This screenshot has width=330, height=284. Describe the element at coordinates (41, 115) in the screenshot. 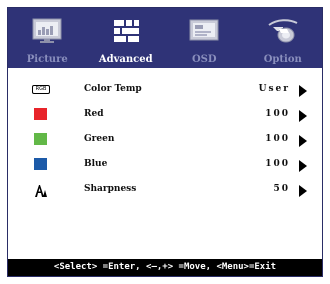

I see `red-swatch-icon` at that location.